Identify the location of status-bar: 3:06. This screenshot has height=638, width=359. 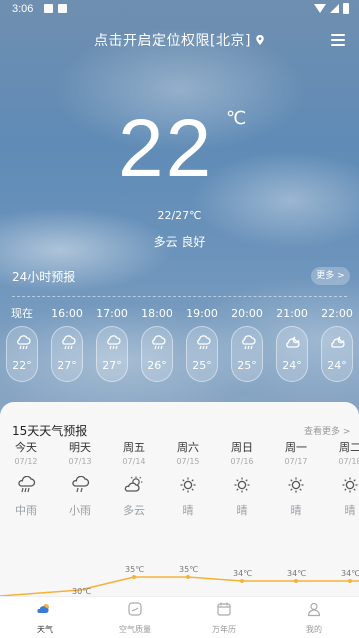
(179, 10).